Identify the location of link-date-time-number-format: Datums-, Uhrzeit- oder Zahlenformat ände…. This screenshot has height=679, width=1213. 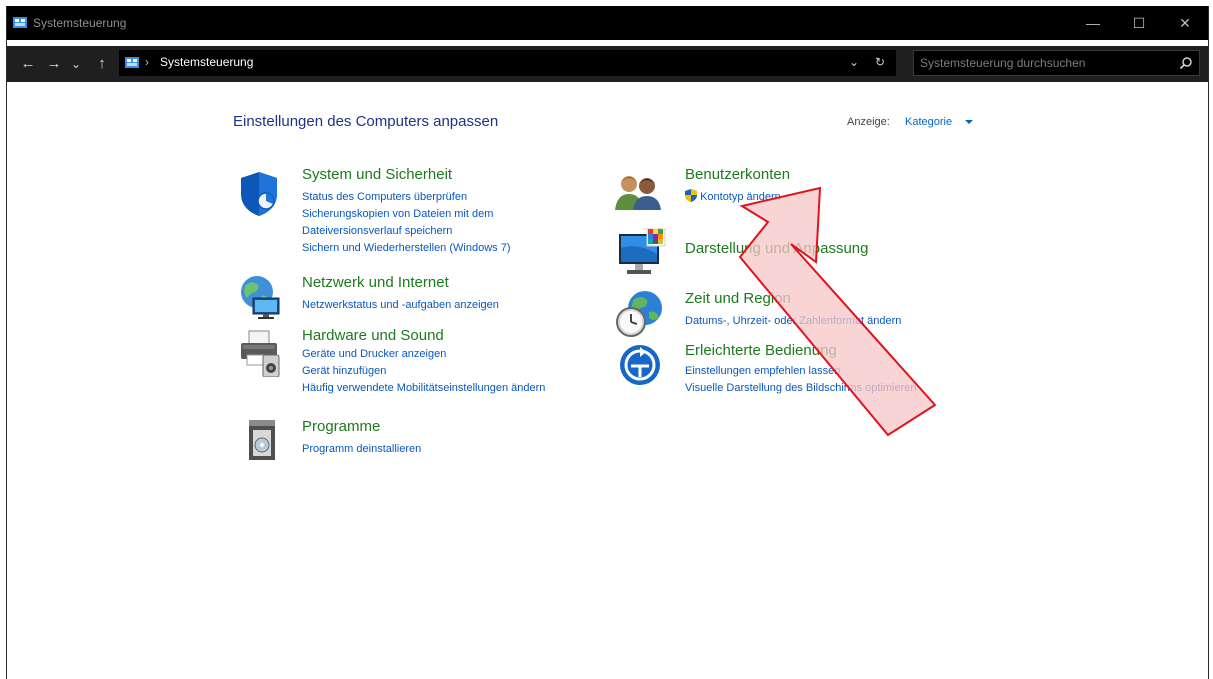
(793, 321).